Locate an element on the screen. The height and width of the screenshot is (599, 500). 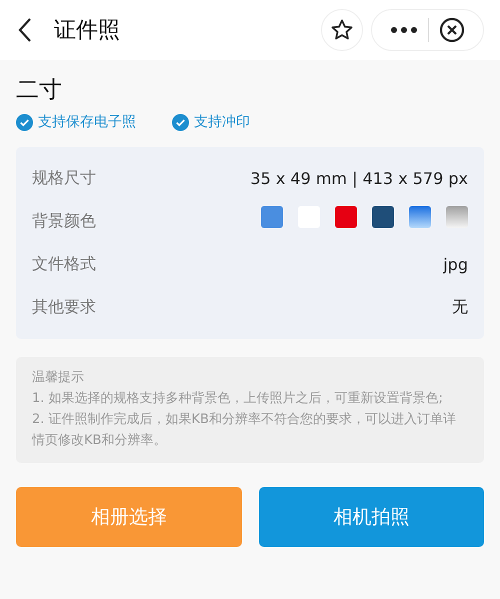
detail-value: 35 x 49 mm | 413 x 579 px is located at coordinates (359, 178).